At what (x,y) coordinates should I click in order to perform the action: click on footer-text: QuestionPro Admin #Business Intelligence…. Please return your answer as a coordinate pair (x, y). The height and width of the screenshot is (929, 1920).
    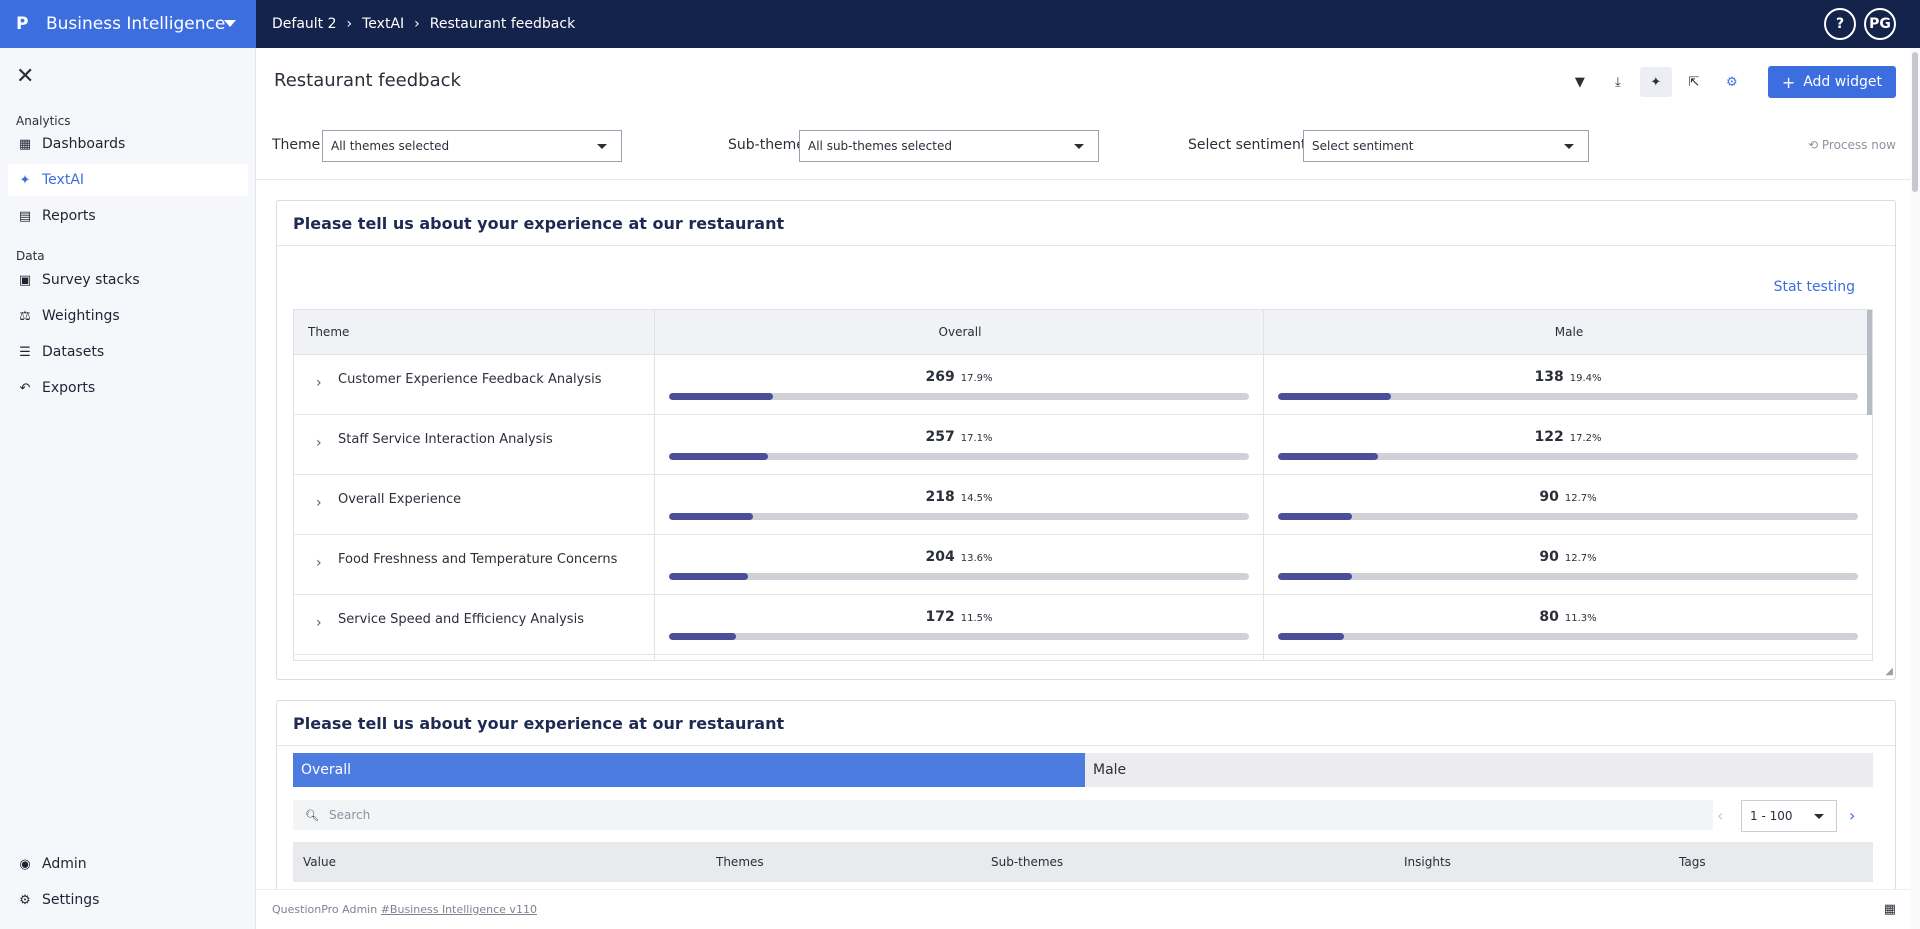
    Looking at the image, I should click on (404, 909).